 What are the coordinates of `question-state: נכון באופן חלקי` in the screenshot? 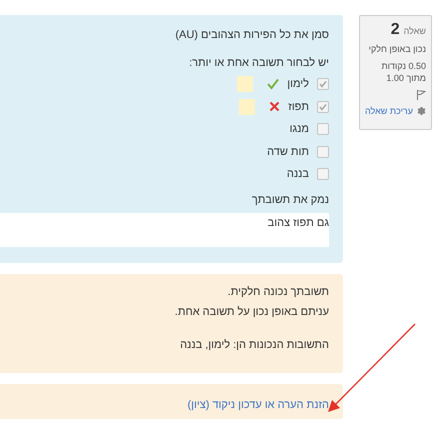 It's located at (397, 49).